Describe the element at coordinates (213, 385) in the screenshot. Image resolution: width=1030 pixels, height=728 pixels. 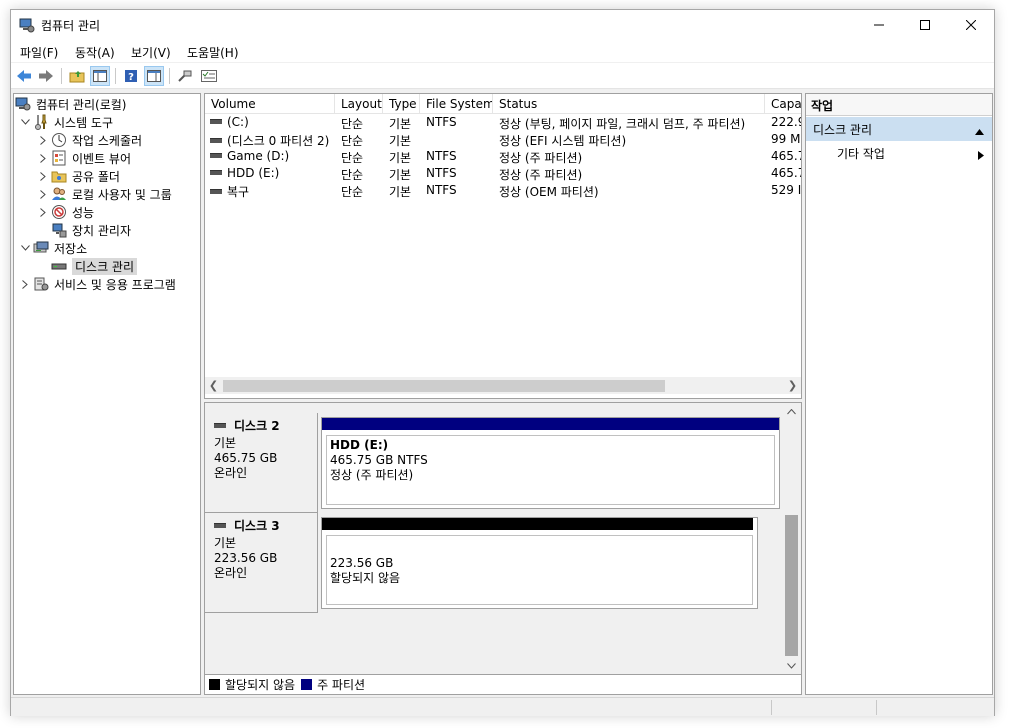
I see `scroll-left-icon: ❮` at that location.